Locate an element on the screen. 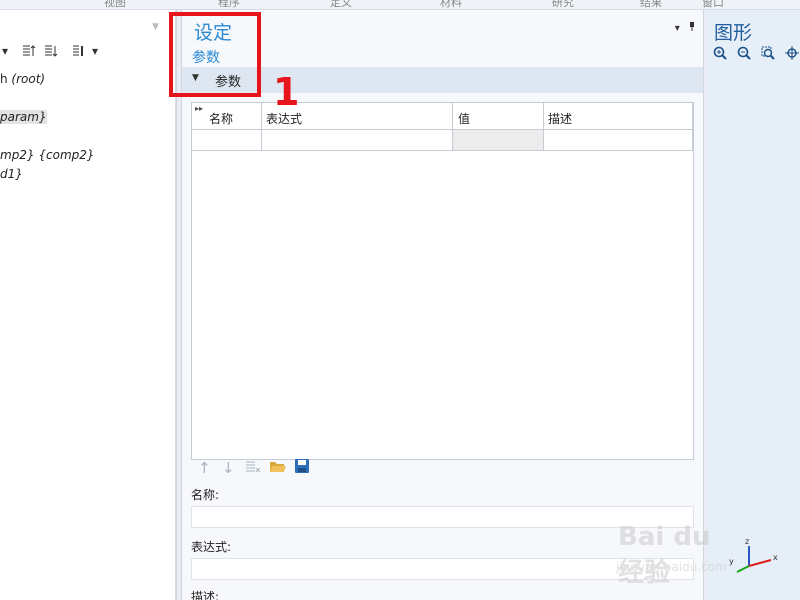 The image size is (800, 600). tree-node-component: mp2} {comp2} is located at coordinates (47, 155).